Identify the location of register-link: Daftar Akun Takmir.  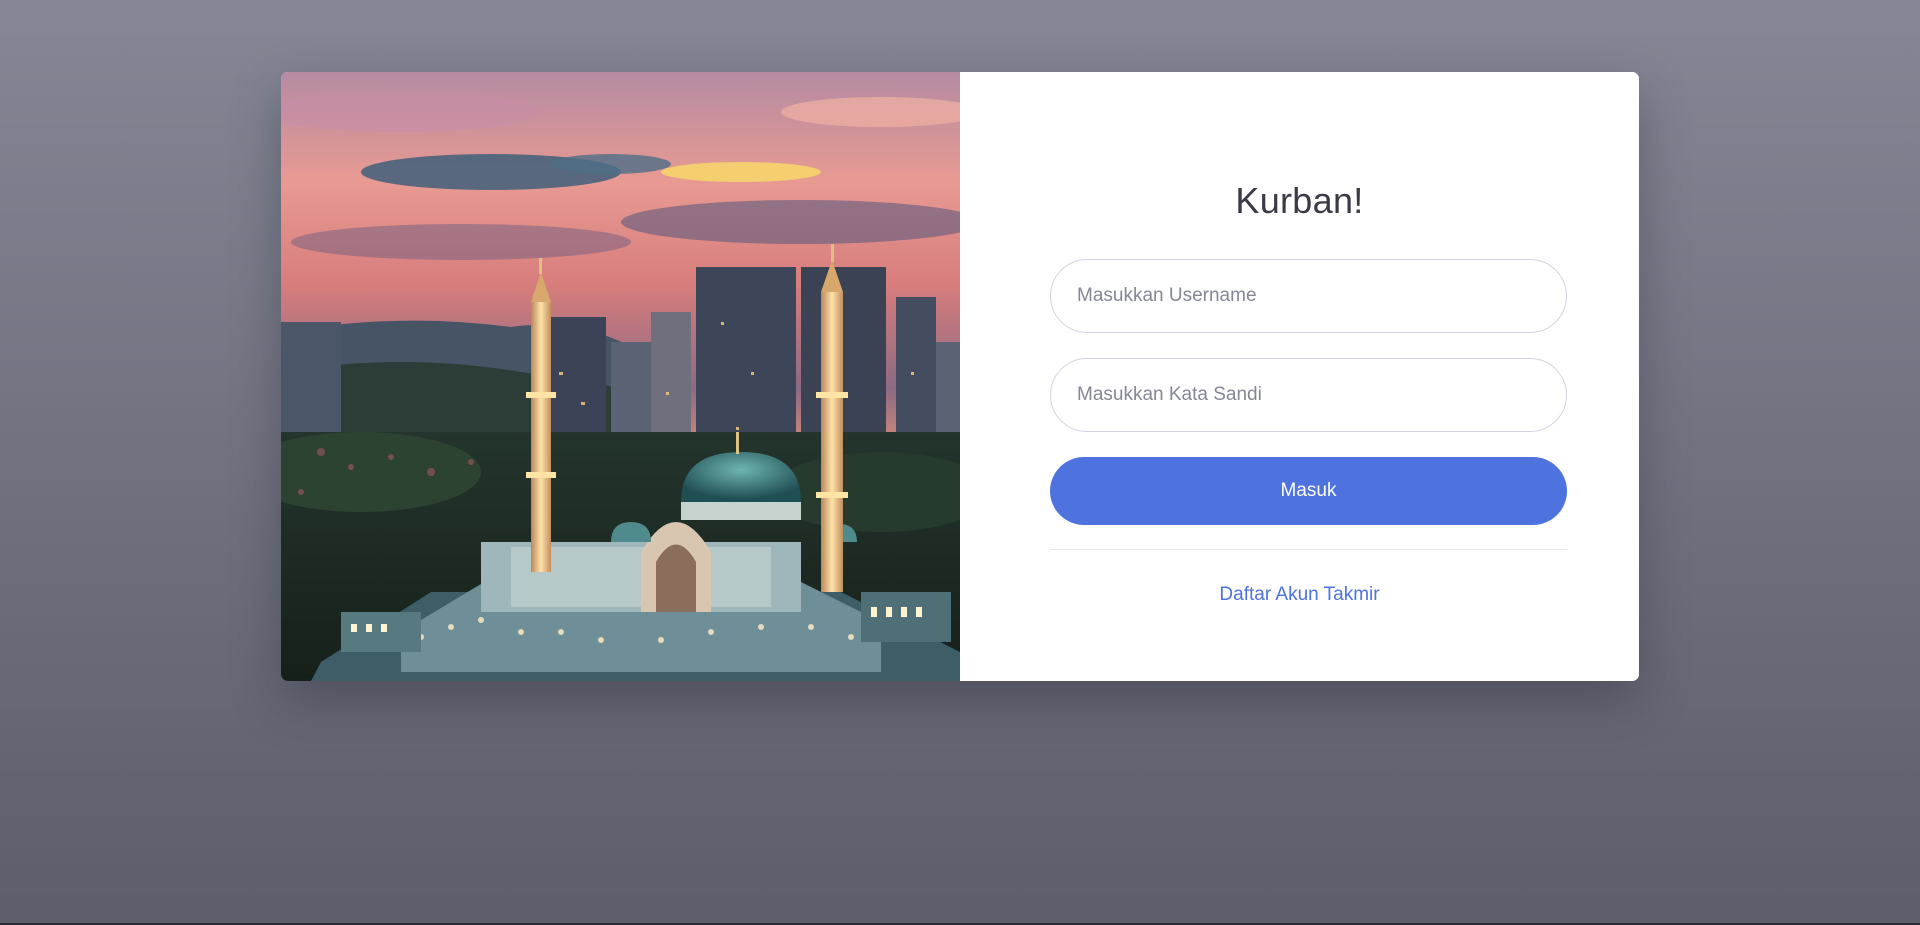
(1299, 595).